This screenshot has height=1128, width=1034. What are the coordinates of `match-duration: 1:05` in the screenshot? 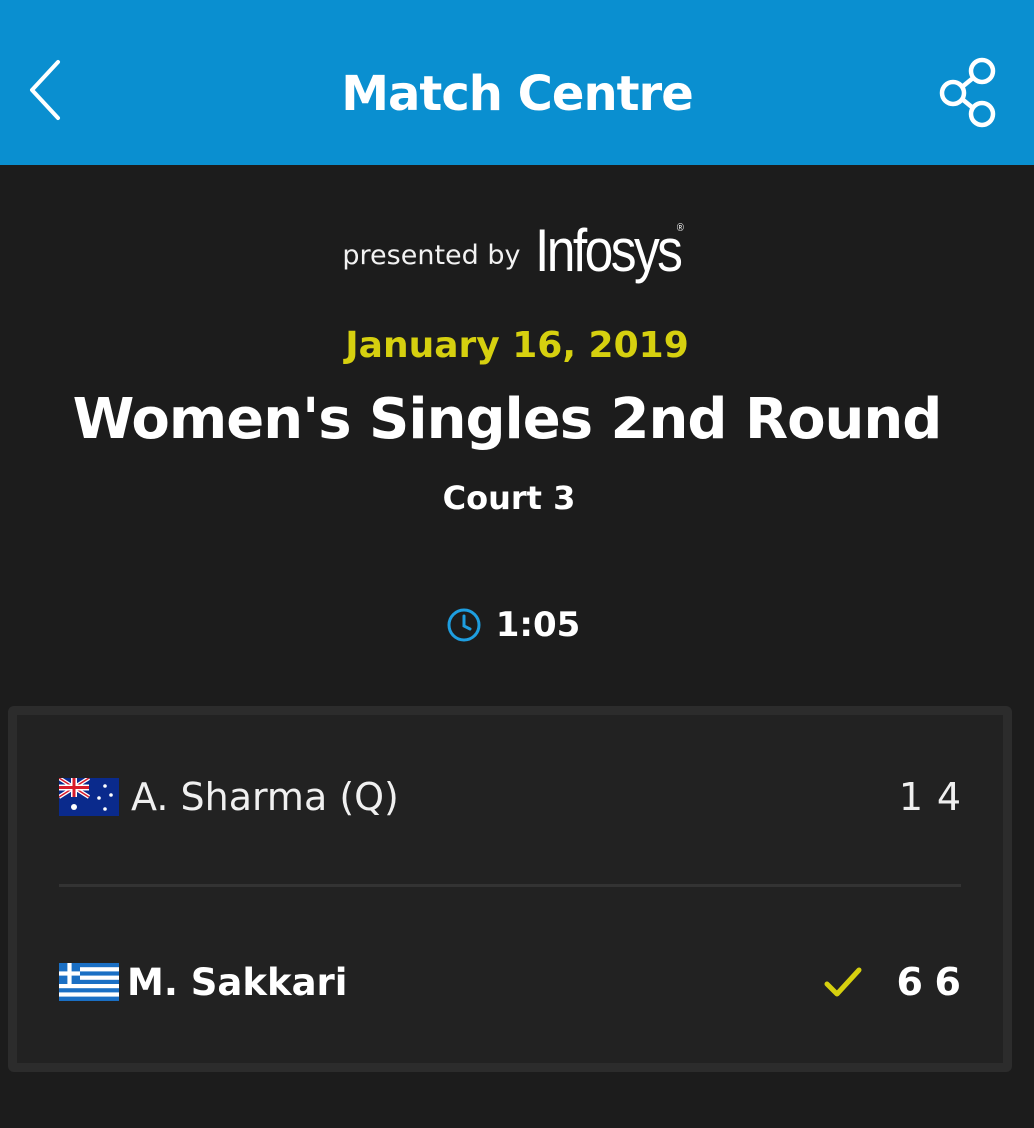 It's located at (517, 625).